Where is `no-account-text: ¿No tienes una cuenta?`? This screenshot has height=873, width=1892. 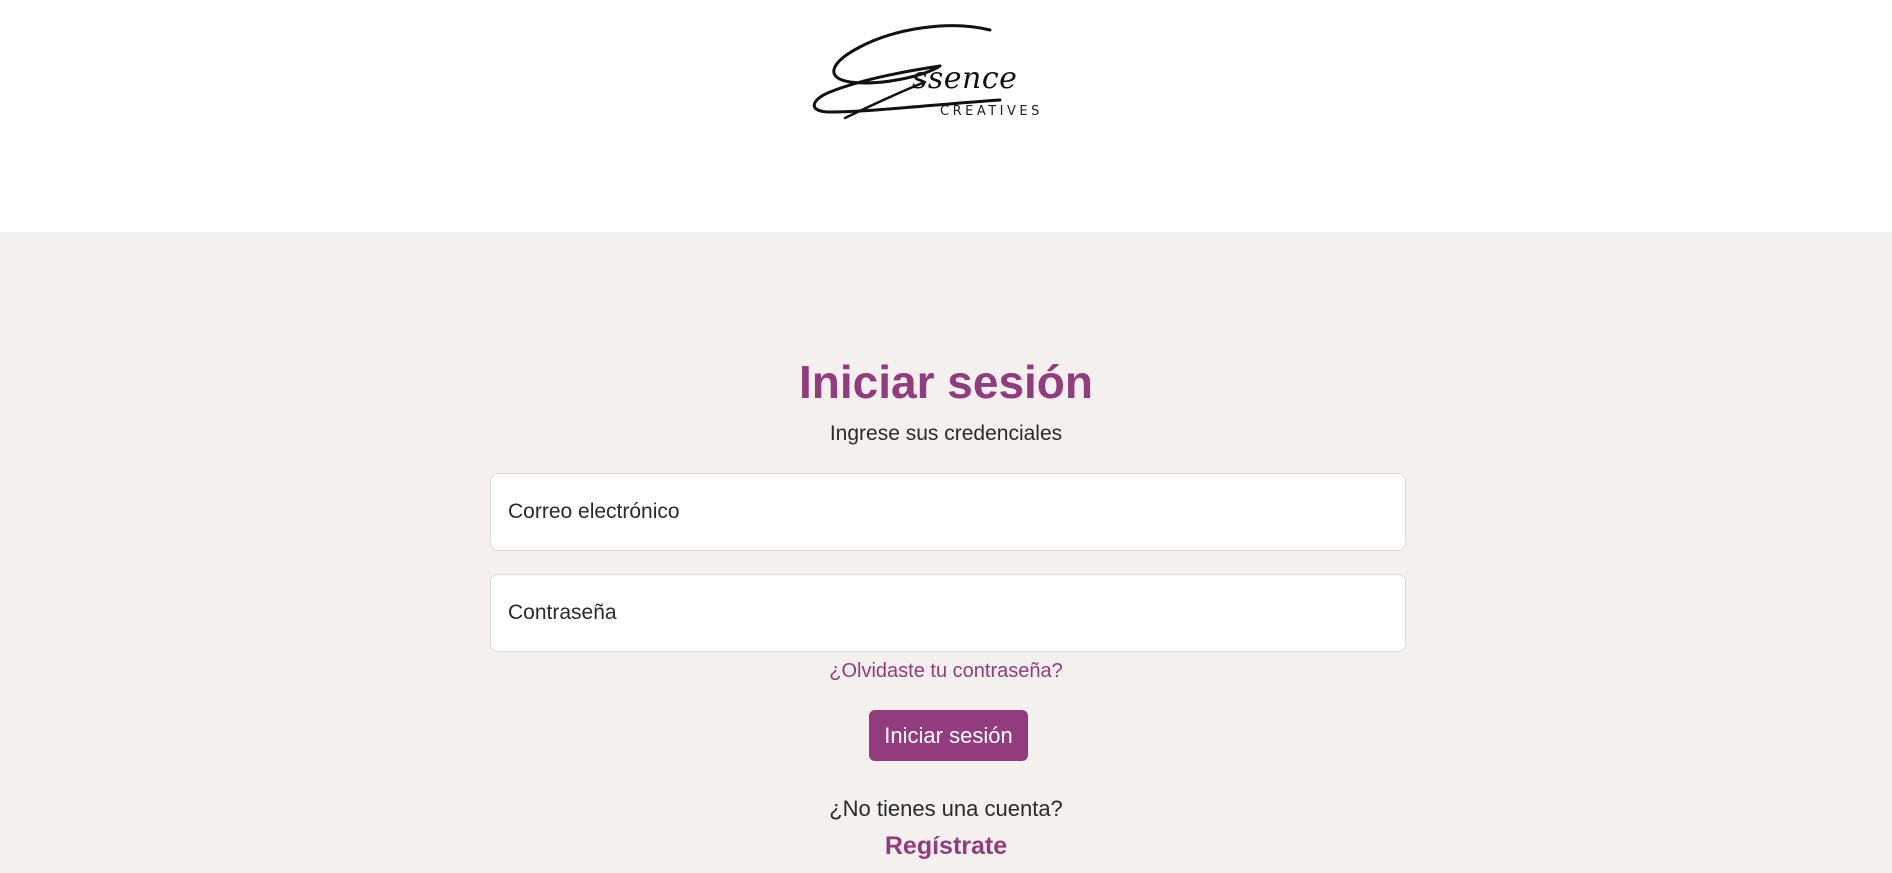
no-account-text: ¿No tienes una cuenta? is located at coordinates (946, 808).